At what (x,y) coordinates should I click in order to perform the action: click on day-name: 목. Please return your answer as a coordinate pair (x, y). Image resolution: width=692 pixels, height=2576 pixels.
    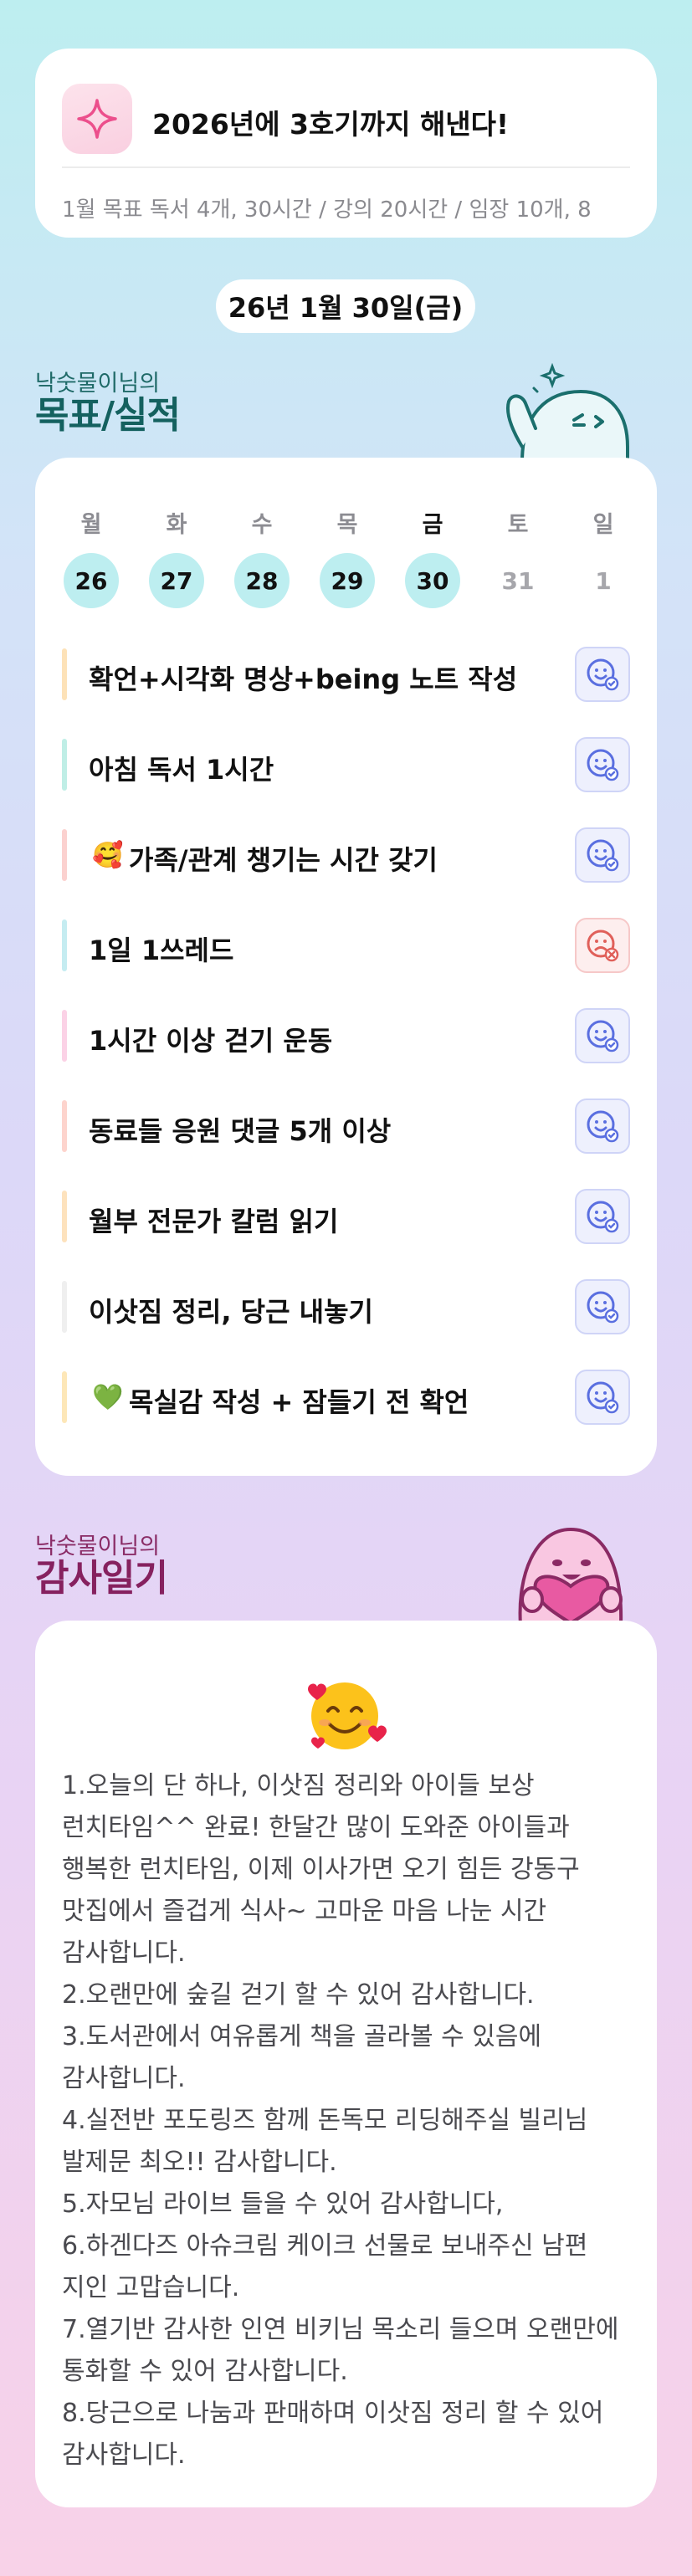
    Looking at the image, I should click on (347, 525).